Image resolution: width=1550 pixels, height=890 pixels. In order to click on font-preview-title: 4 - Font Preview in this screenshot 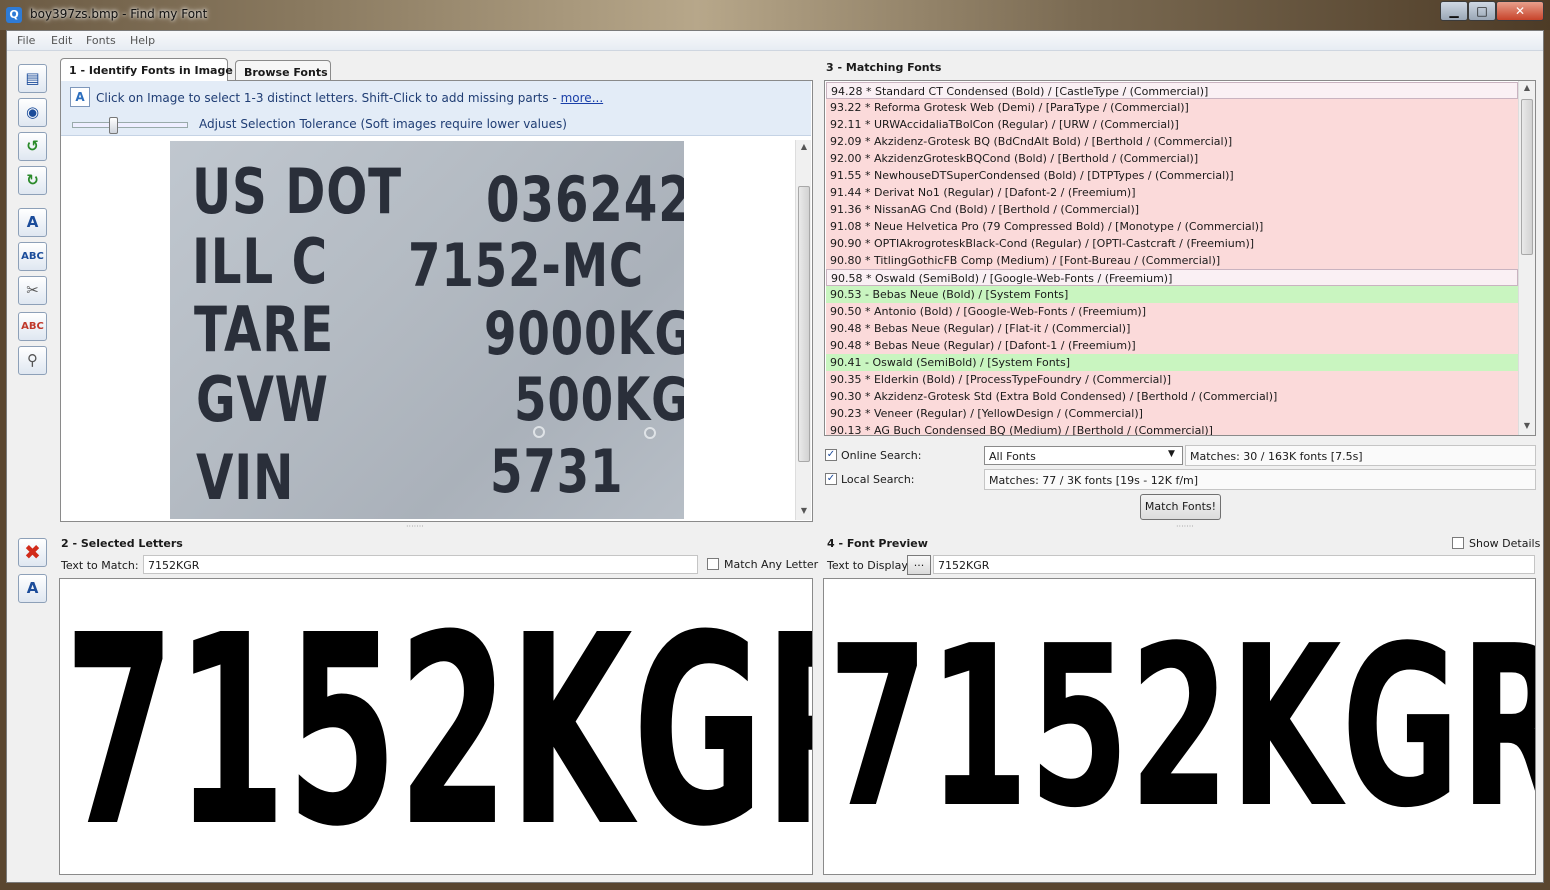, I will do `click(877, 543)`.